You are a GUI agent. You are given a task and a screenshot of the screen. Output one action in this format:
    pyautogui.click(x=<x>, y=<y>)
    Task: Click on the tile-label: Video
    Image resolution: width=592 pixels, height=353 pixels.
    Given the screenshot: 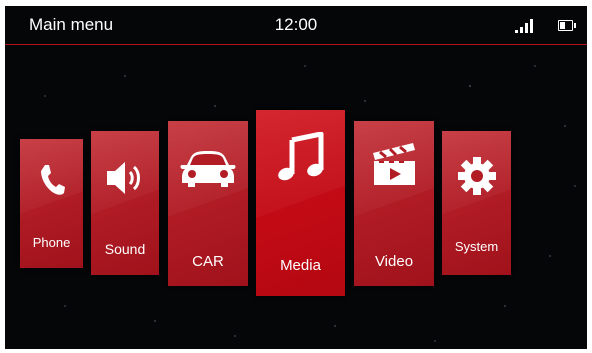 What is the action you would take?
    pyautogui.click(x=394, y=261)
    